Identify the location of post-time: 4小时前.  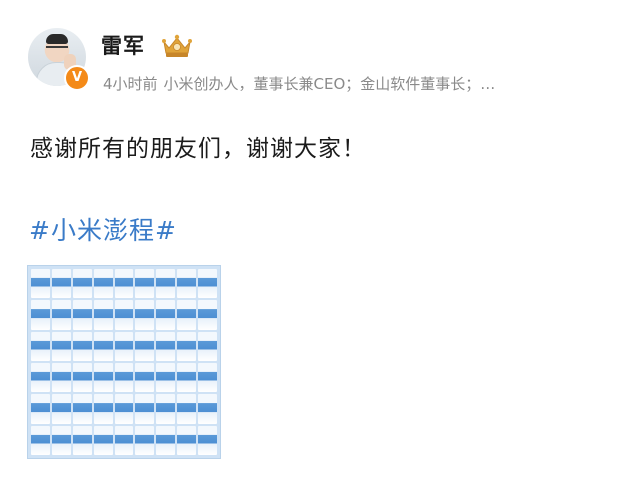
(130, 84).